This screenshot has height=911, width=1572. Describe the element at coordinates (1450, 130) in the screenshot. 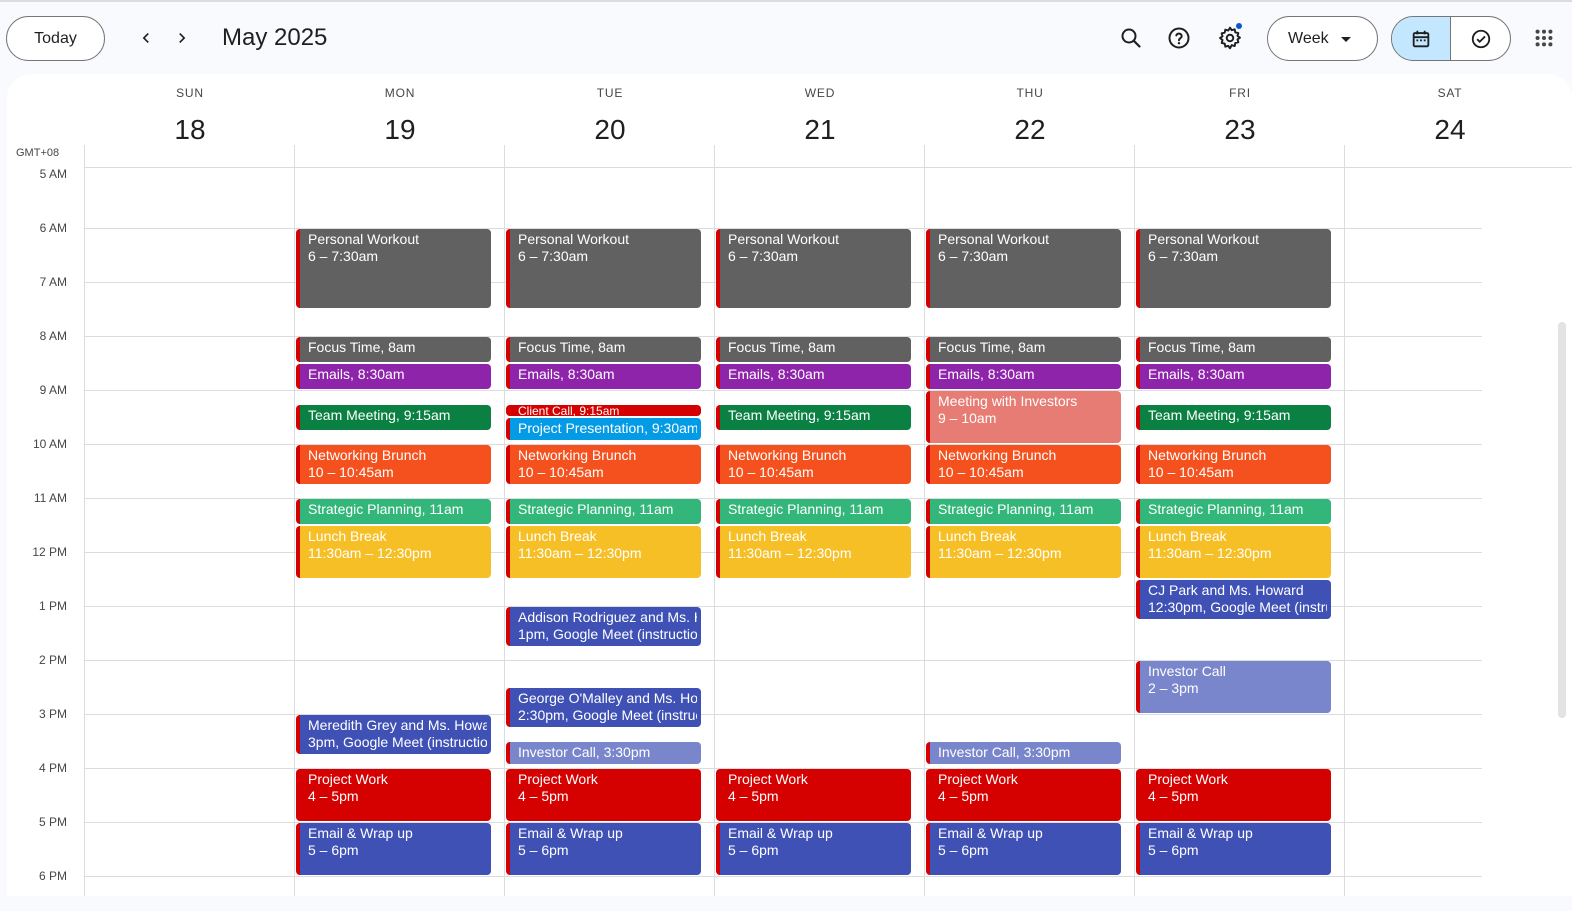

I see `day-number: 24` at that location.